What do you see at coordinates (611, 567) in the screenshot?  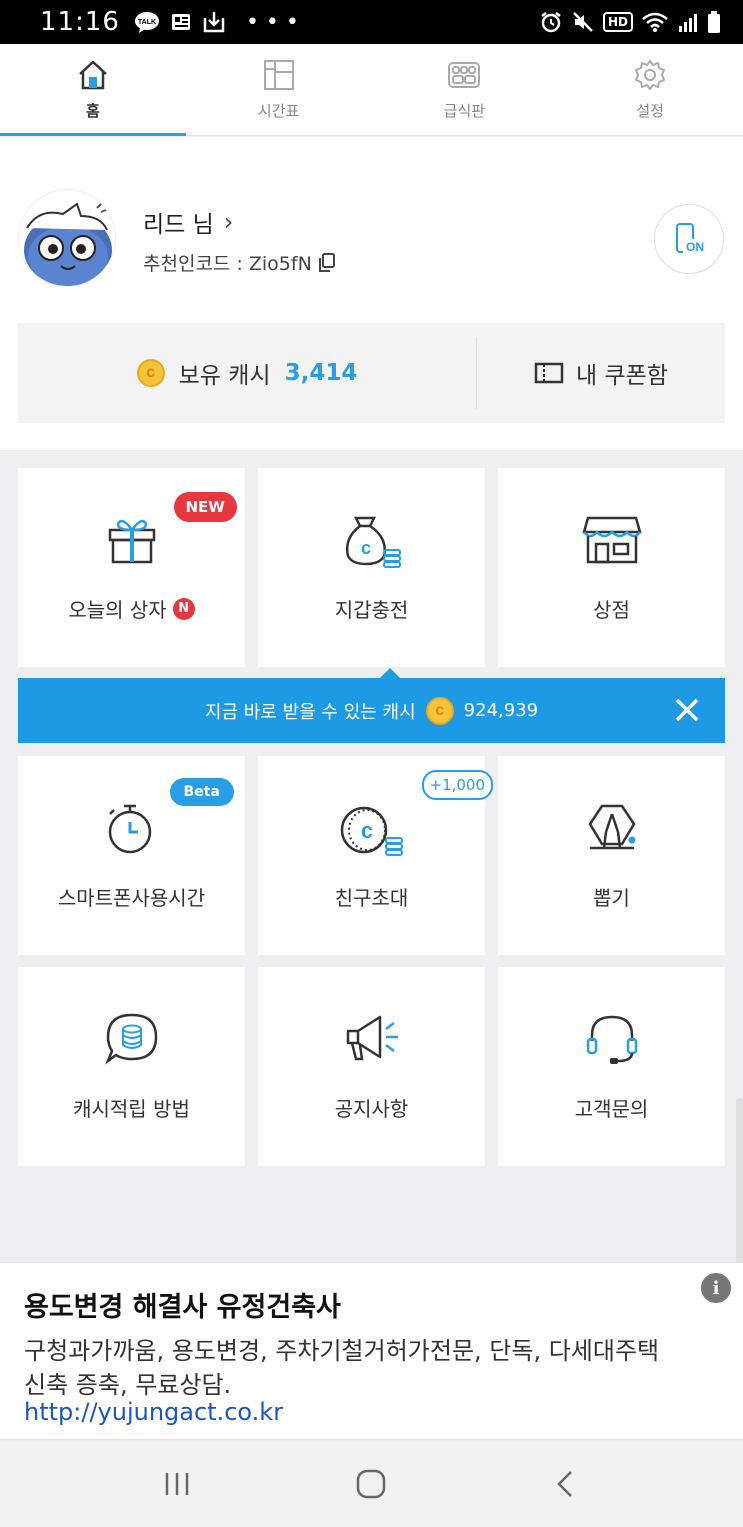 I see `tile-store: 상점` at bounding box center [611, 567].